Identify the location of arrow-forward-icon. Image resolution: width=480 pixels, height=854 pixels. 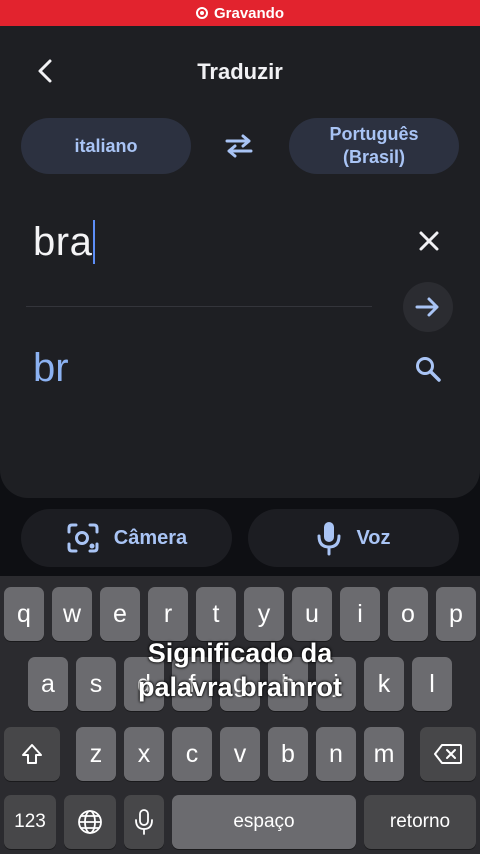
(427, 307).